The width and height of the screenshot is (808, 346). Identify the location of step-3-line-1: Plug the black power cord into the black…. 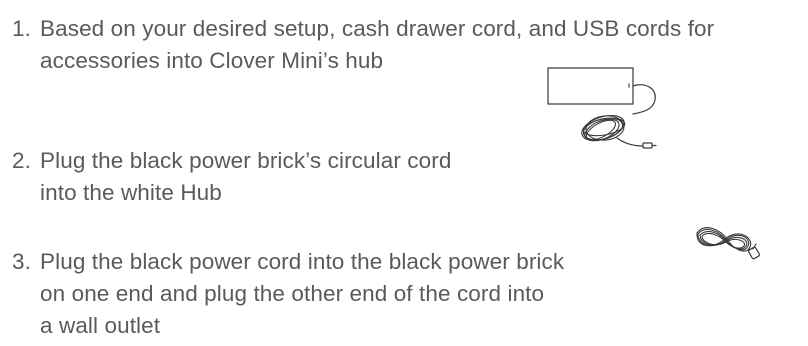
(302, 261).